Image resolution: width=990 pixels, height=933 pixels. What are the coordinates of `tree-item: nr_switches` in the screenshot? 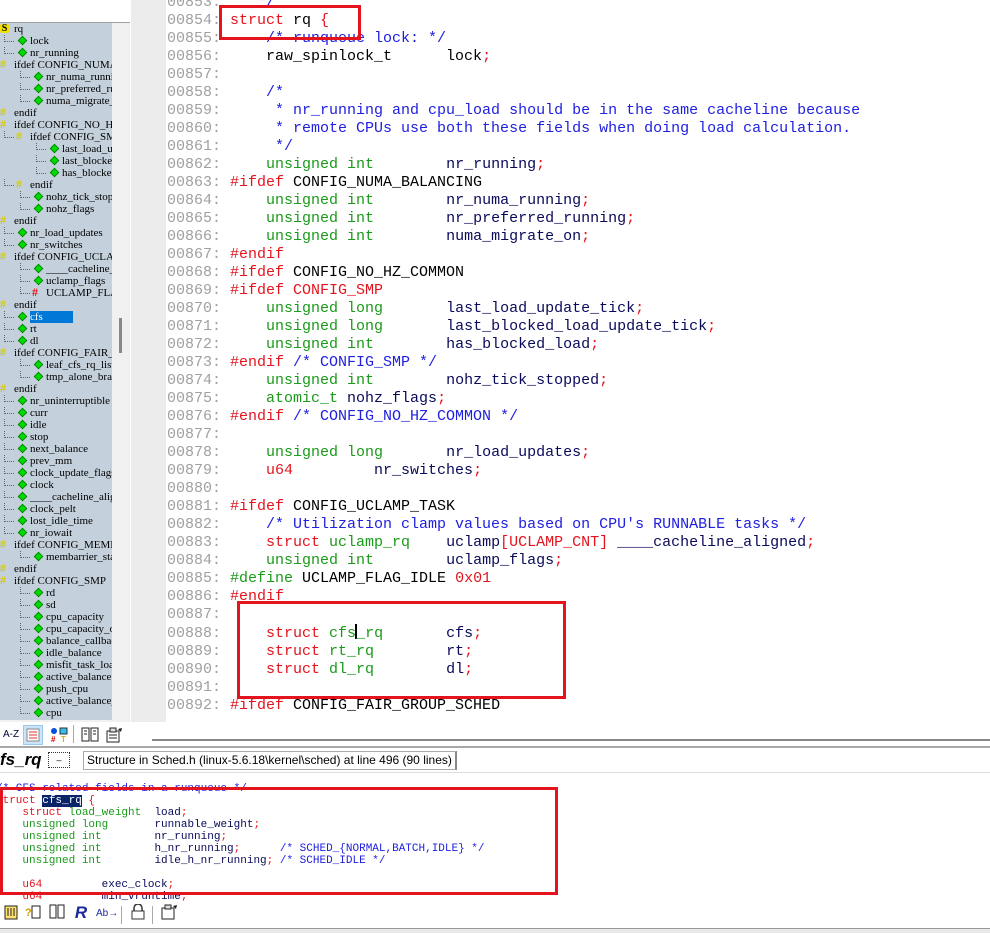 It's located at (56, 245).